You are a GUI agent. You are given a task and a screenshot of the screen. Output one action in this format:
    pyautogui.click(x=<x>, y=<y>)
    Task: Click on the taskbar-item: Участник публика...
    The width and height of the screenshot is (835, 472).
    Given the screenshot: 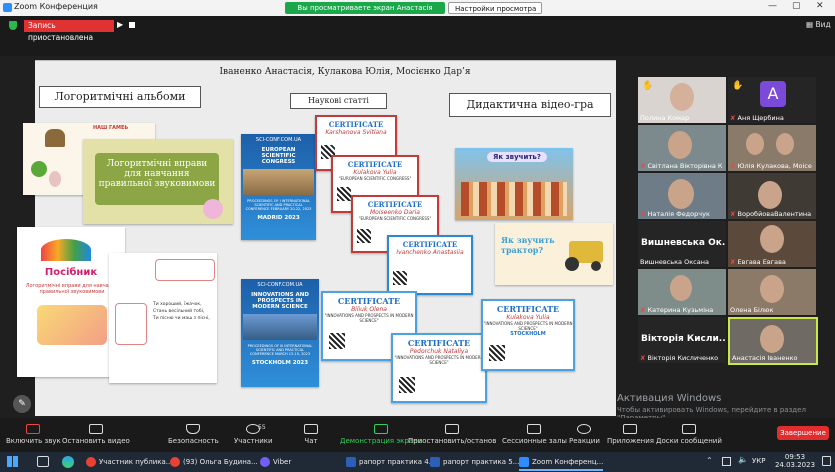 What is the action you would take?
    pyautogui.click(x=129, y=462)
    